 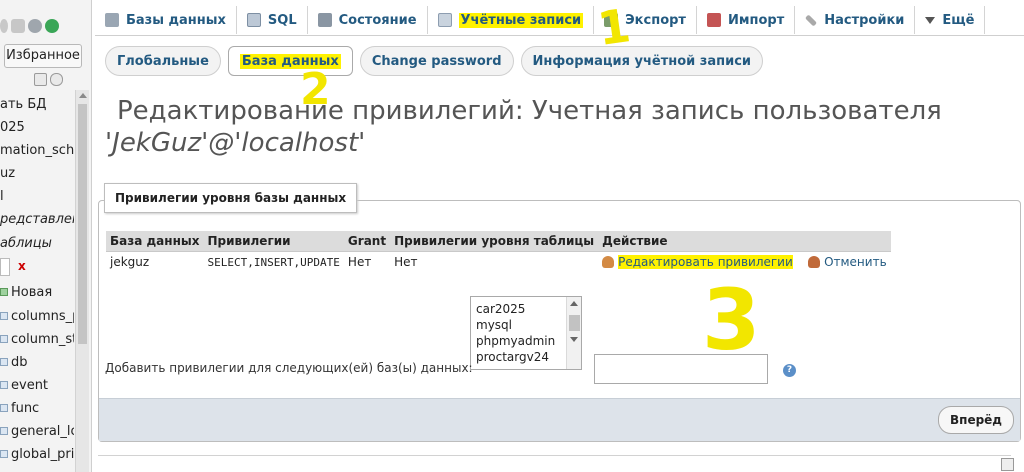 What do you see at coordinates (611, 20) in the screenshot?
I see `export-icon` at bounding box center [611, 20].